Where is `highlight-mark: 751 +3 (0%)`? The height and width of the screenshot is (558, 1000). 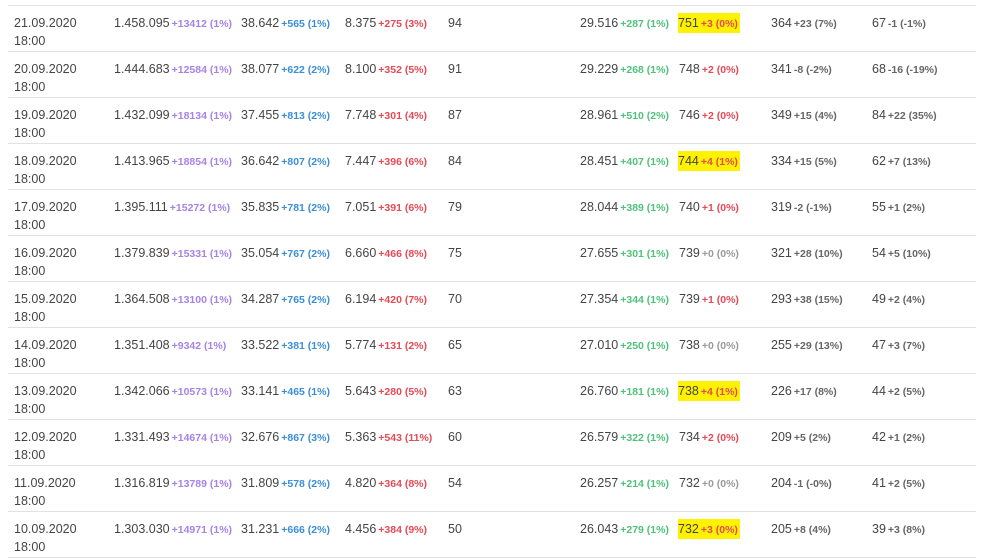
highlight-mark: 751 +3 (0%) is located at coordinates (709, 23).